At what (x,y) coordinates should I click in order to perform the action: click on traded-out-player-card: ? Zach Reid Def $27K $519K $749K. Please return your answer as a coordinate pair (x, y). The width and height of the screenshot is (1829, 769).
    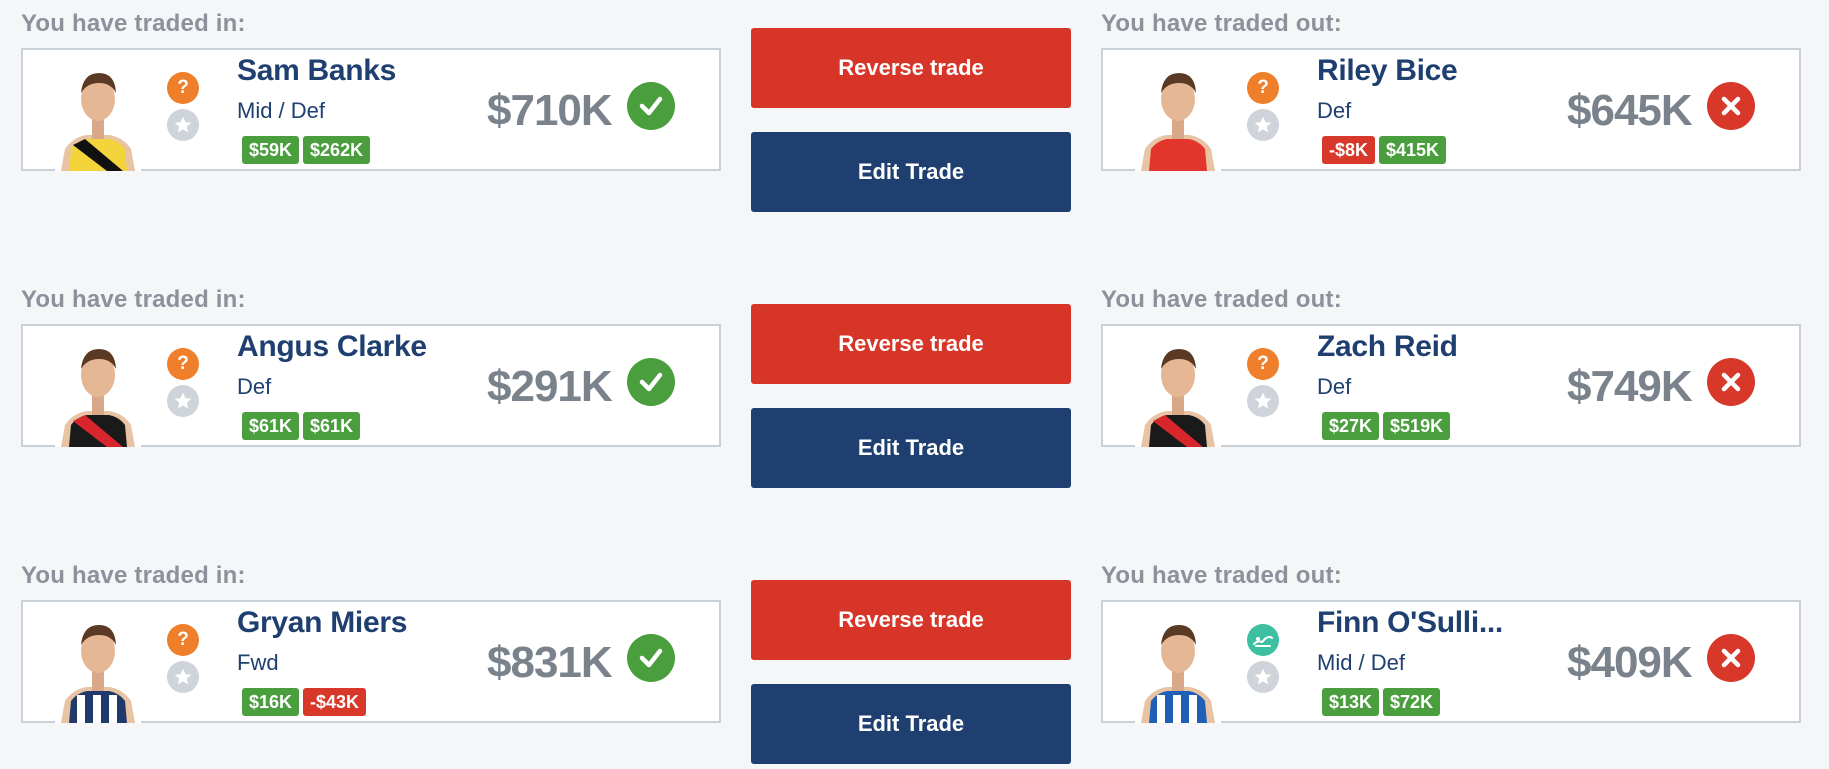
    Looking at the image, I should click on (1451, 385).